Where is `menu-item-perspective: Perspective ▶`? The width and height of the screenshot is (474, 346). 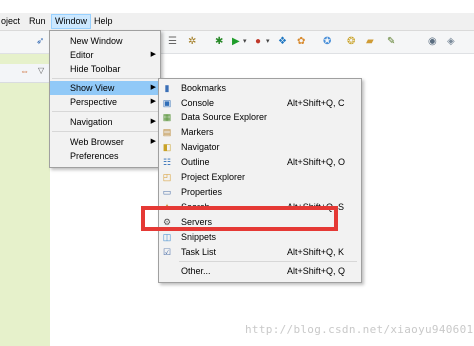 menu-item-perspective: Perspective ▶ is located at coordinates (105, 102).